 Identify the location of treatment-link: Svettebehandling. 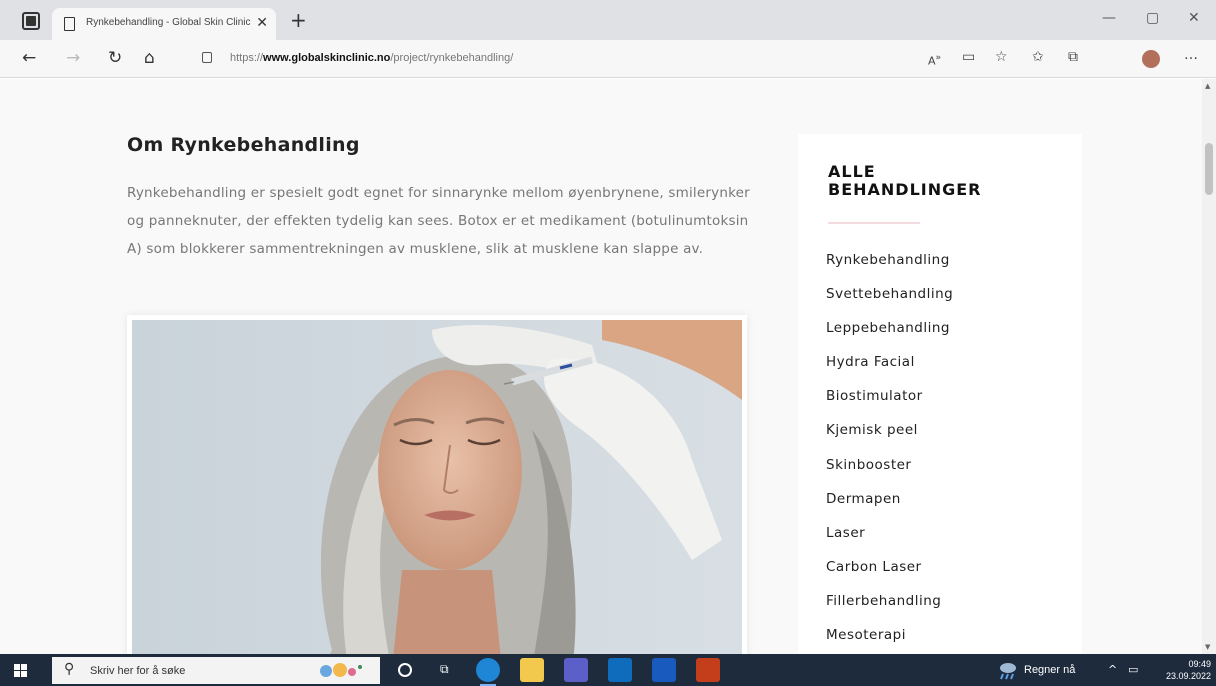
(889, 303).